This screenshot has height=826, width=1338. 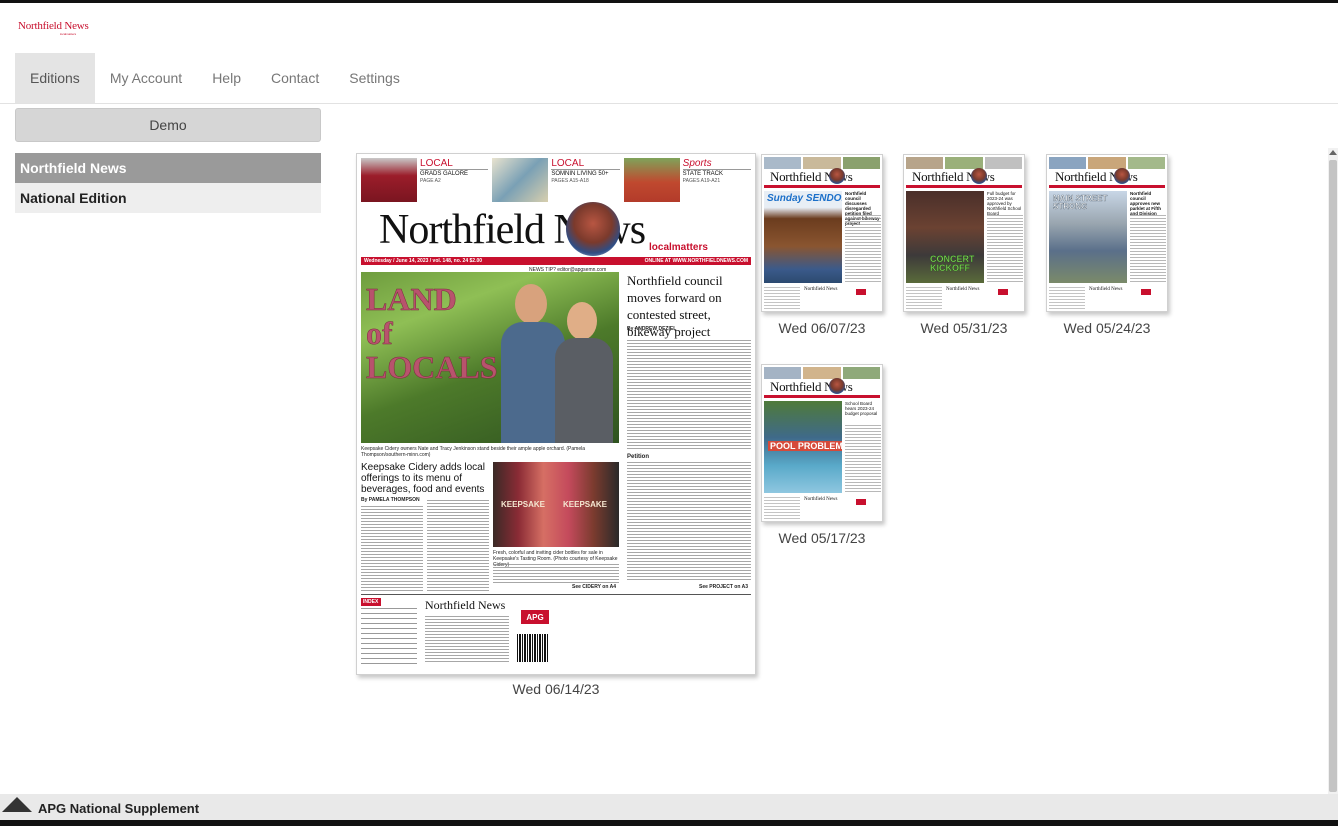 I want to click on teaser-living: LOCAL SOMNIN LIVING 50+ PAGES A15-A18, so click(x=556, y=180).